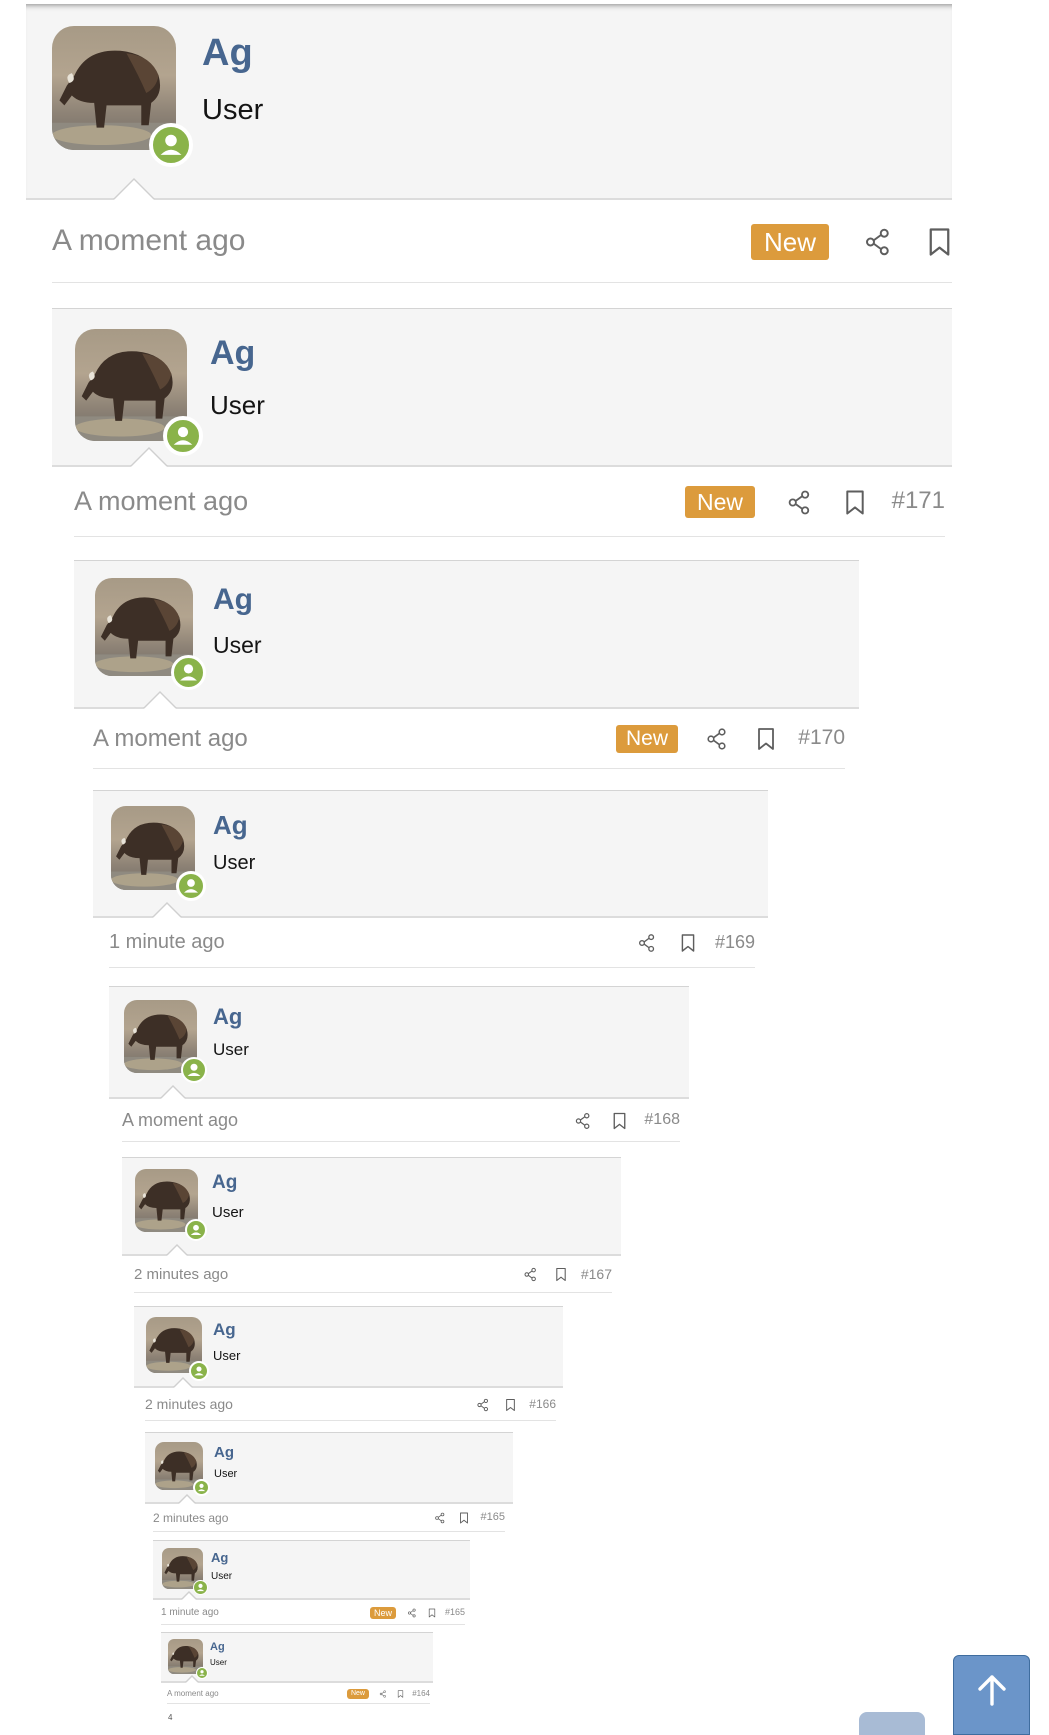  I want to click on post-number: #166, so click(542, 1404).